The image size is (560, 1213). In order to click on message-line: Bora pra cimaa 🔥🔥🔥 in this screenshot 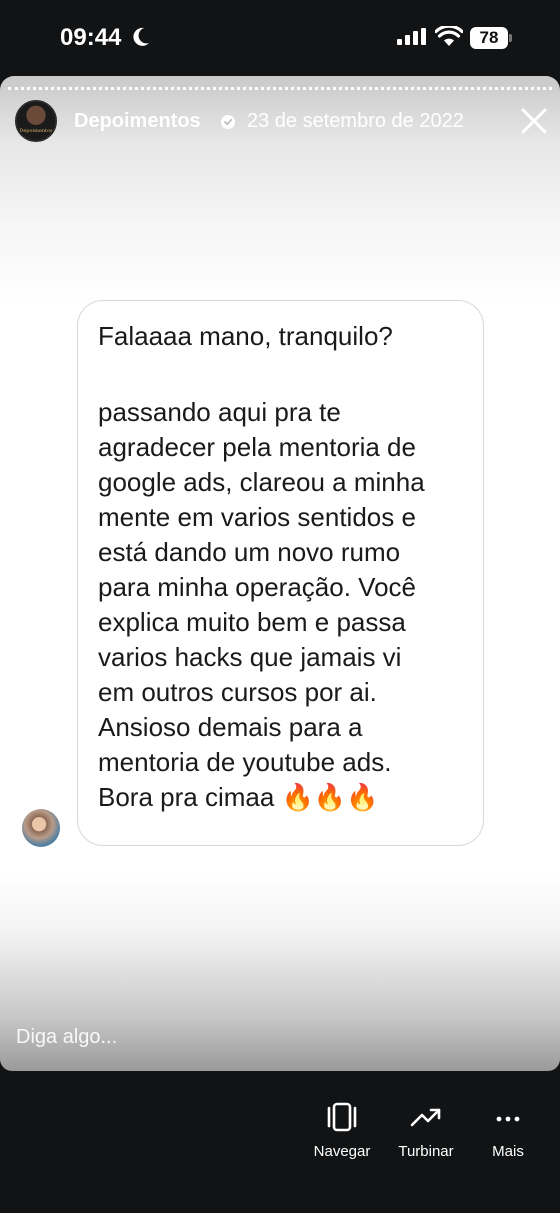, I will do `click(238, 797)`.